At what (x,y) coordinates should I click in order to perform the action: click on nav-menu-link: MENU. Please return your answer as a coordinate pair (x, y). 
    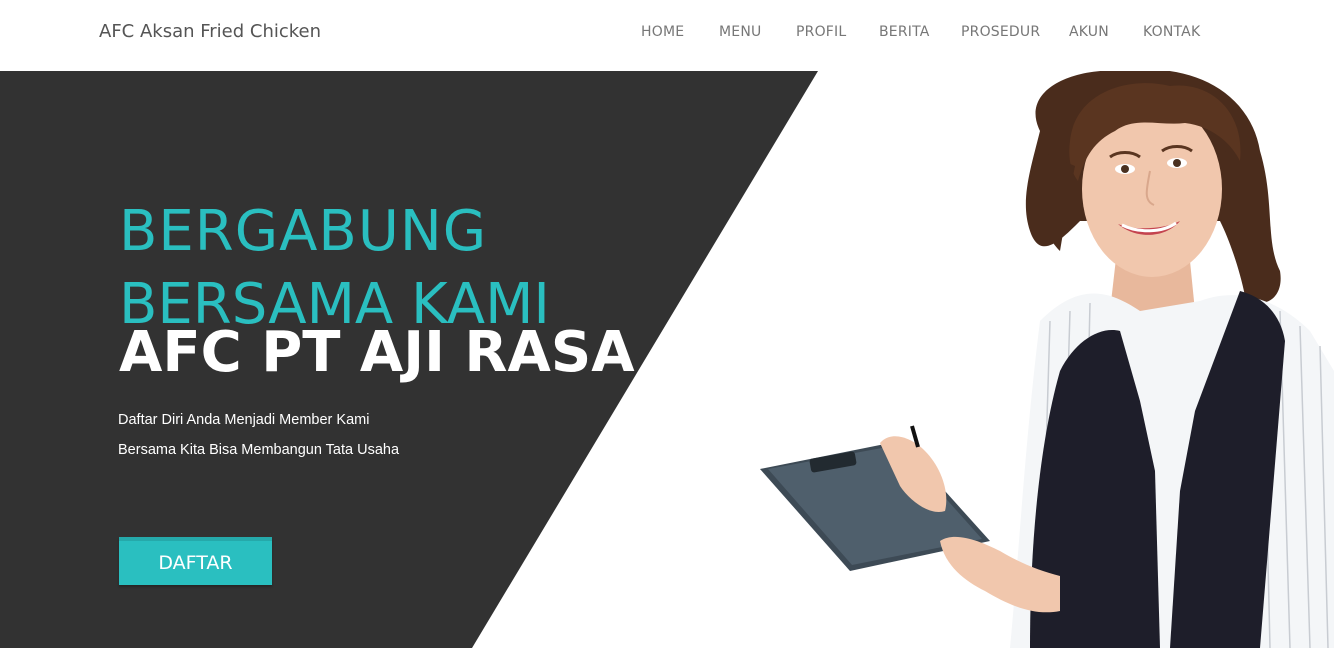
    Looking at the image, I should click on (740, 32).